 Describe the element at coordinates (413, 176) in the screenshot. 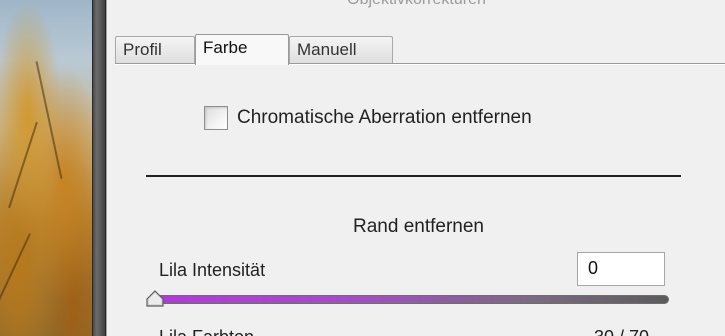

I see `section-separator` at that location.